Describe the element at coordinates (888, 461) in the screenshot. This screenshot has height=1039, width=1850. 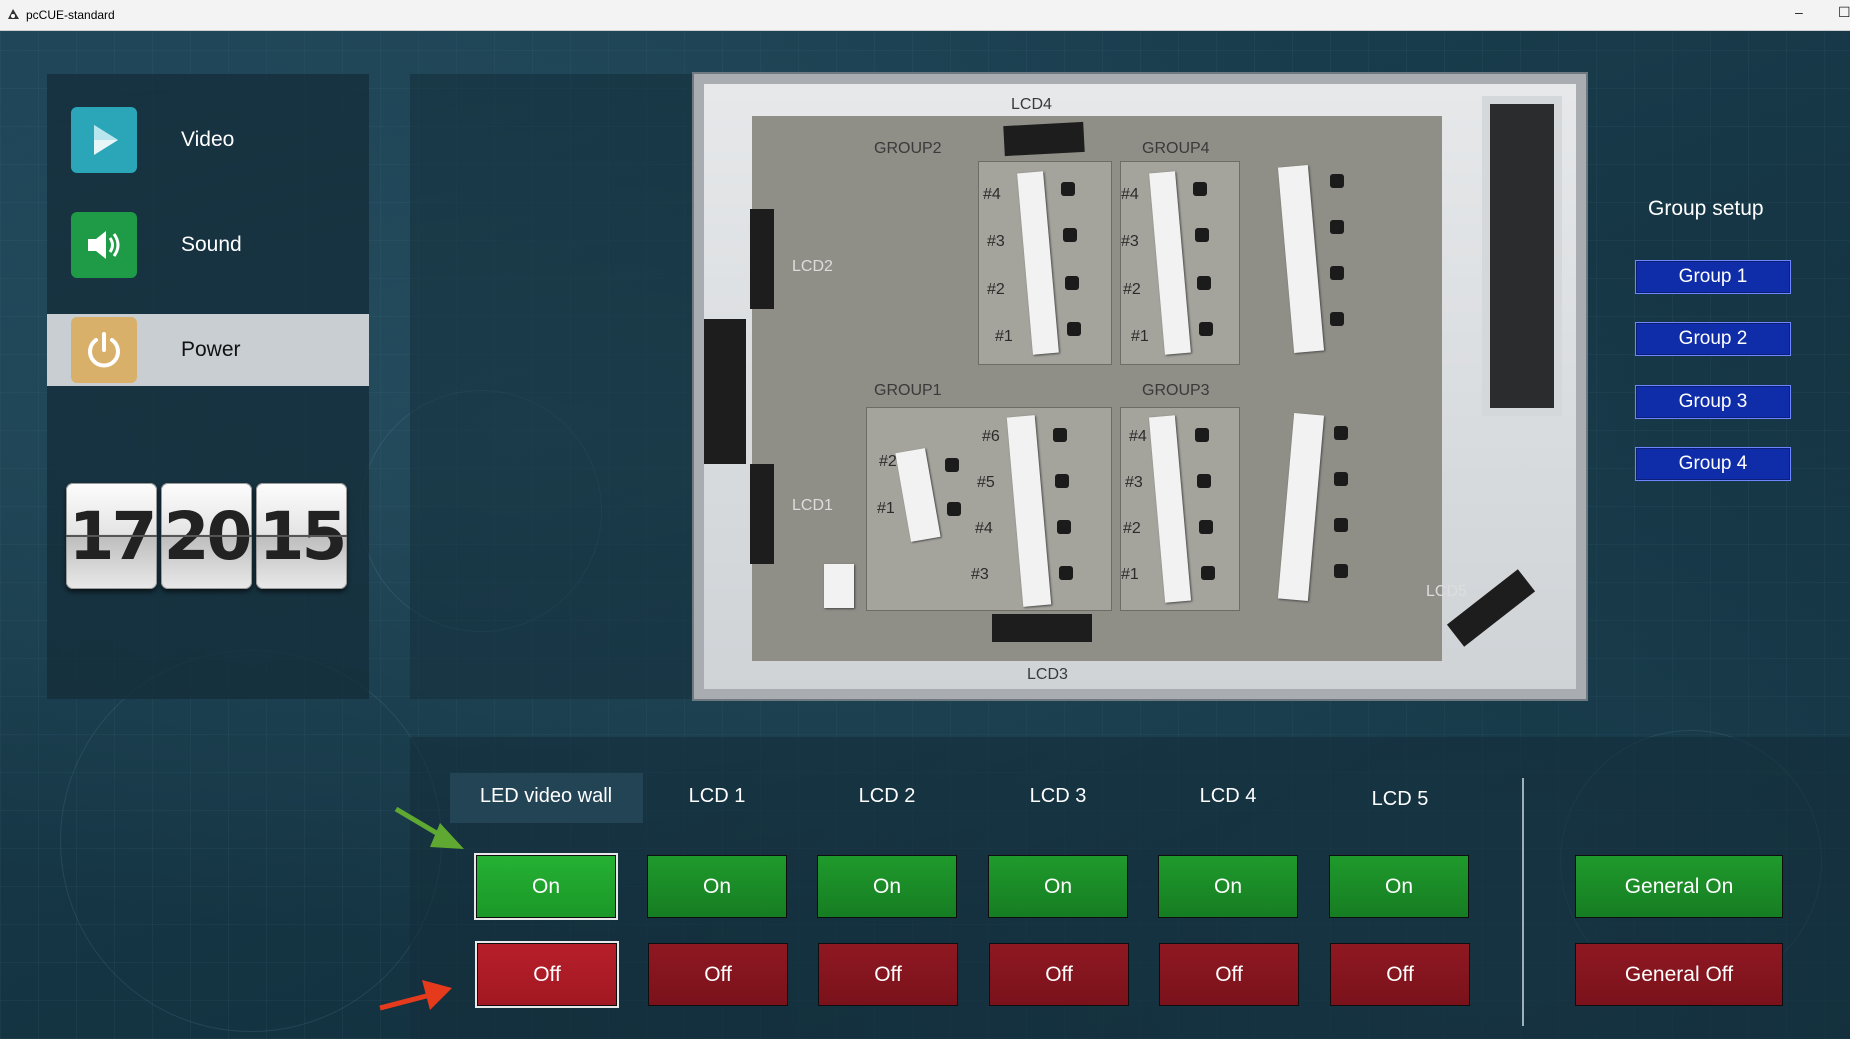
I see `group1-seat: #2` at that location.